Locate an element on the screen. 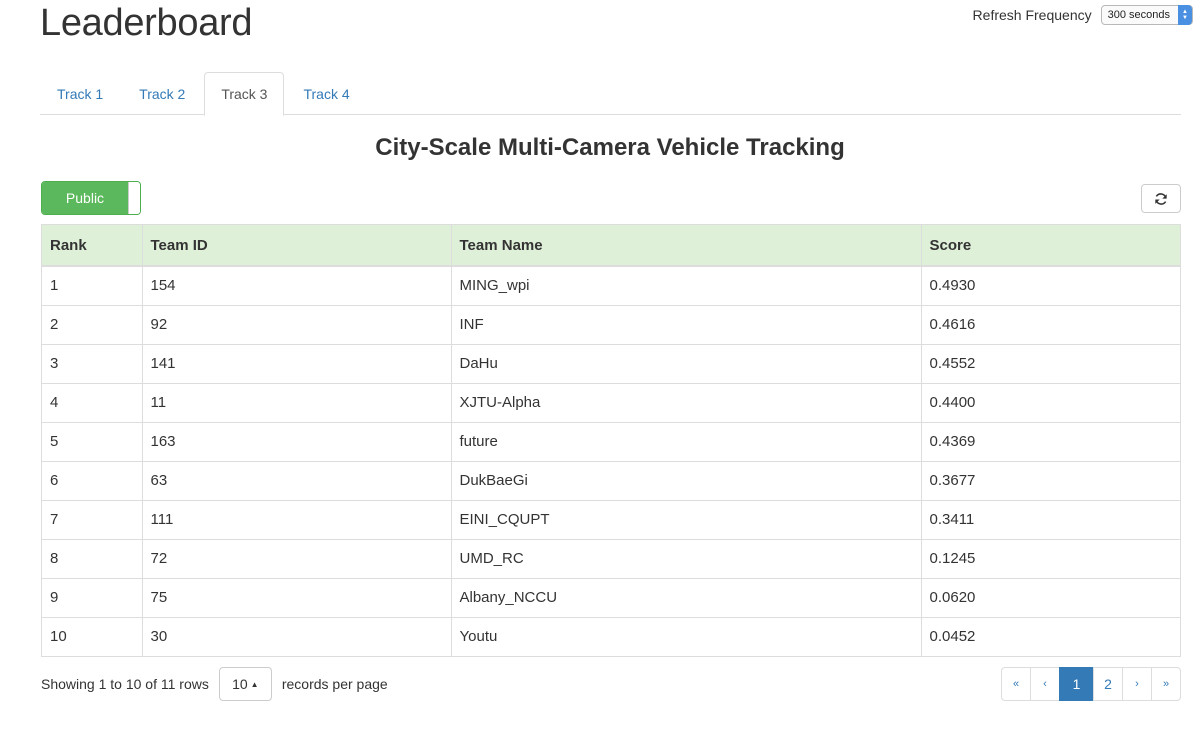  team-id-cell: 11 is located at coordinates (297, 402).